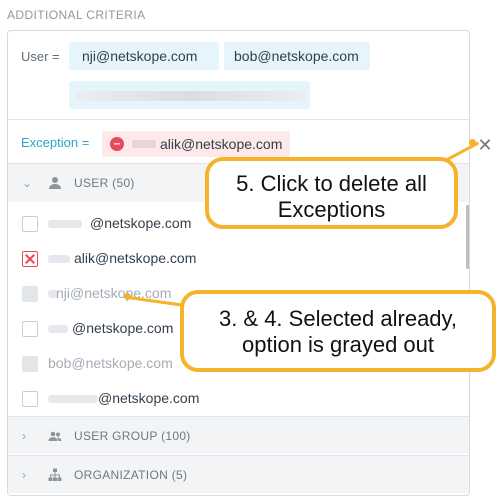 The height and width of the screenshot is (504, 503). Describe the element at coordinates (144, 56) in the screenshot. I see `user-chip-nji: nji@netskope.com` at that location.